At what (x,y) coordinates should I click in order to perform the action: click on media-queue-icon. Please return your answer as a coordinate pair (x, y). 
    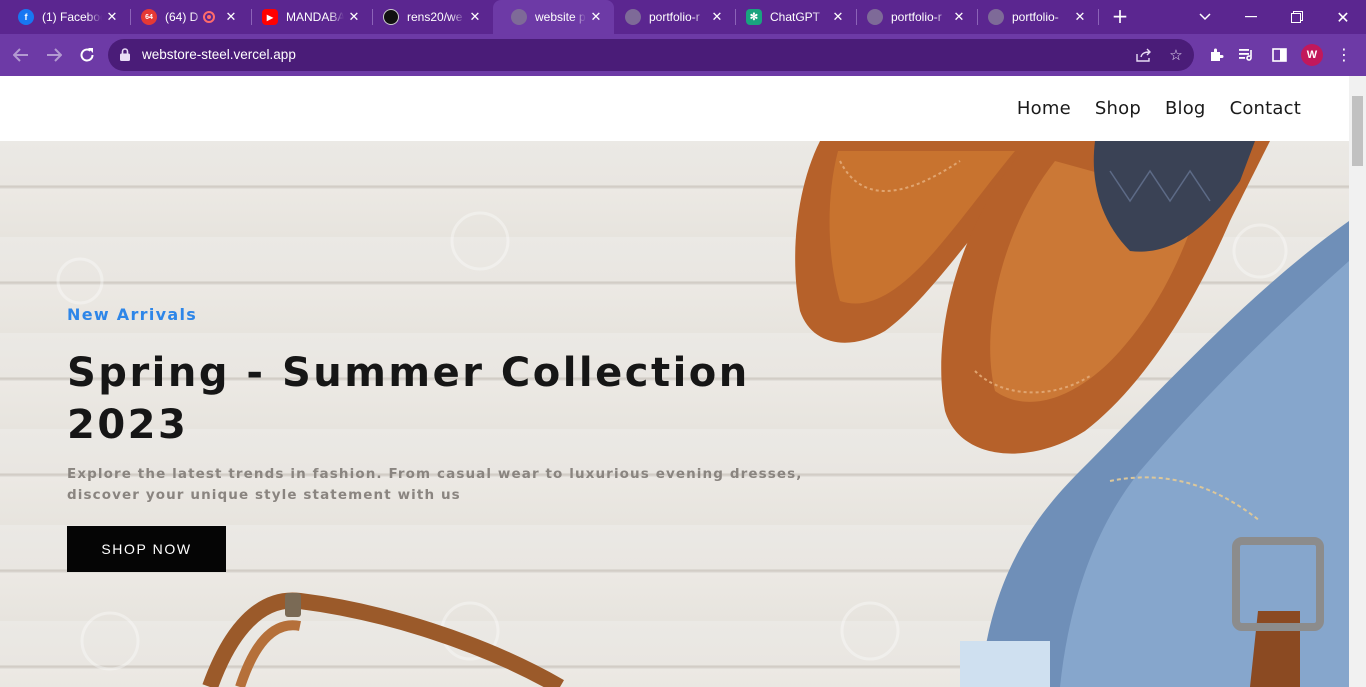
    Looking at the image, I should click on (1247, 55).